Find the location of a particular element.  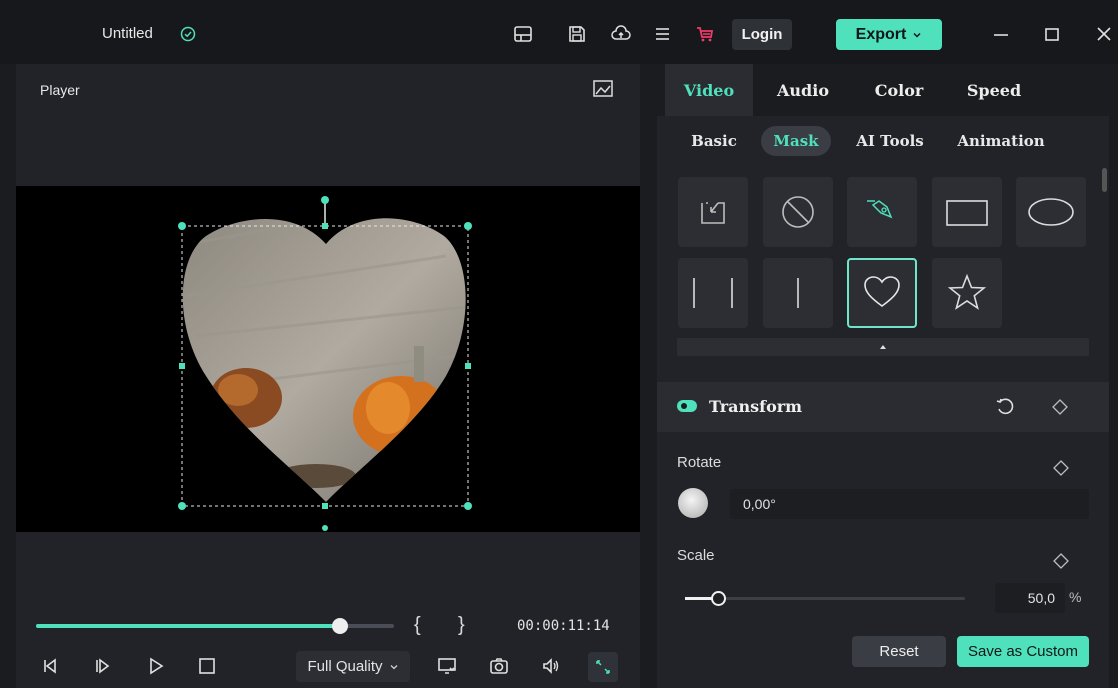

expand-icon is located at coordinates (603, 667).